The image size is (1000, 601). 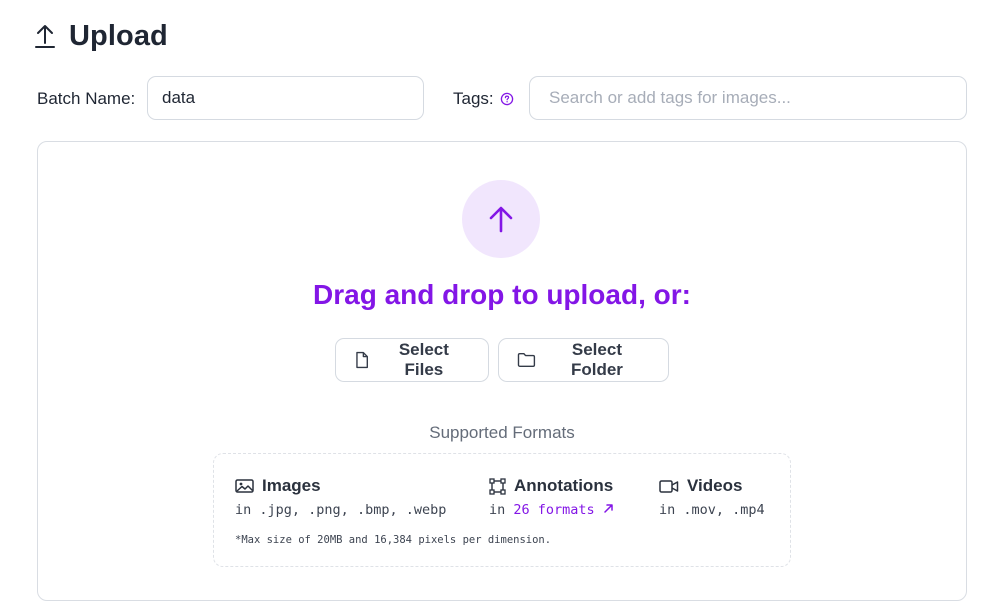 What do you see at coordinates (86, 98) in the screenshot?
I see `batch-name-label: Batch Name:` at bounding box center [86, 98].